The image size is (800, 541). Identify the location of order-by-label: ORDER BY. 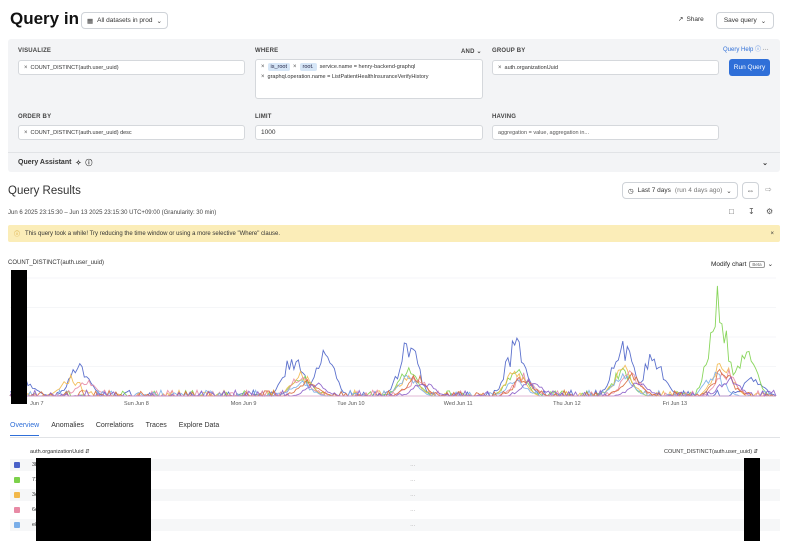
(35, 117).